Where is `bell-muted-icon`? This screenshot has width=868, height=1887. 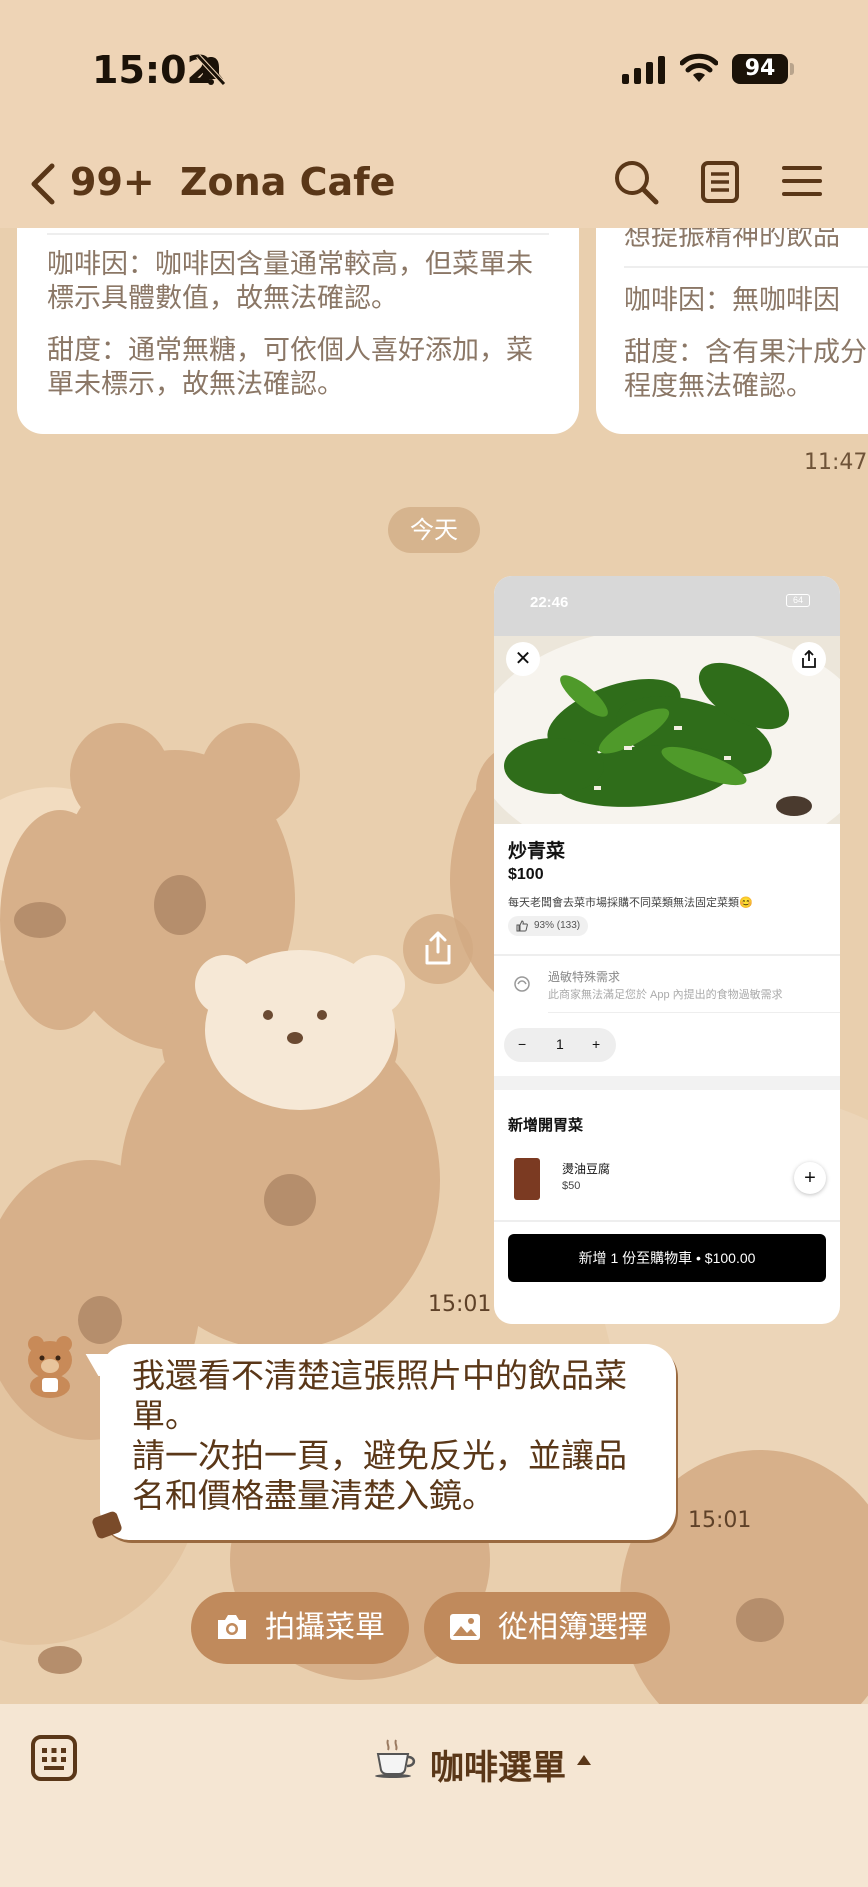
bell-muted-icon is located at coordinates (211, 70).